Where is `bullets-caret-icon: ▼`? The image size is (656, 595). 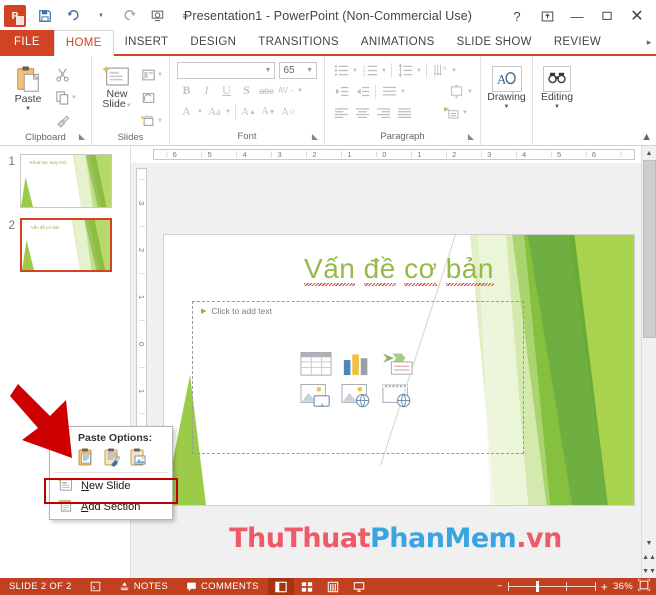 bullets-caret-icon: ▼ is located at coordinates (355, 71).